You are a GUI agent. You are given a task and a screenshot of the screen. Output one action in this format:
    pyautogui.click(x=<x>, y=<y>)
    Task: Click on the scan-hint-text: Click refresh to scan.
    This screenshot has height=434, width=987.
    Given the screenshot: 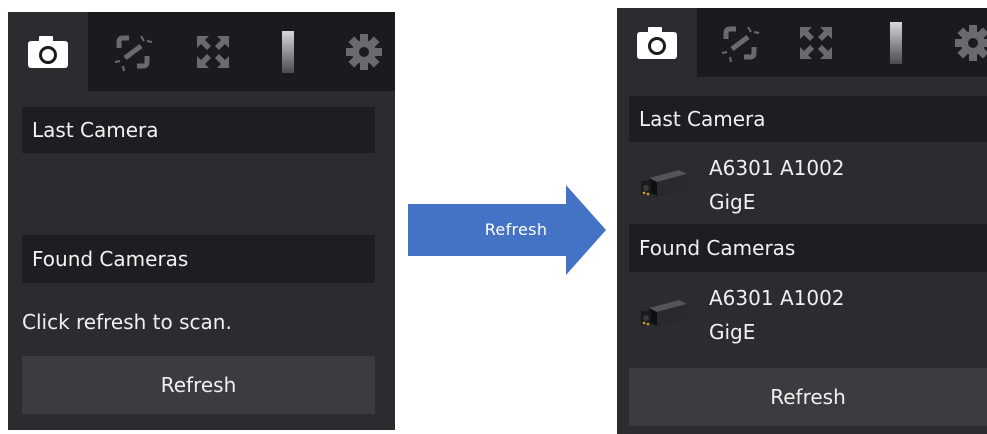 What is the action you would take?
    pyautogui.click(x=127, y=322)
    